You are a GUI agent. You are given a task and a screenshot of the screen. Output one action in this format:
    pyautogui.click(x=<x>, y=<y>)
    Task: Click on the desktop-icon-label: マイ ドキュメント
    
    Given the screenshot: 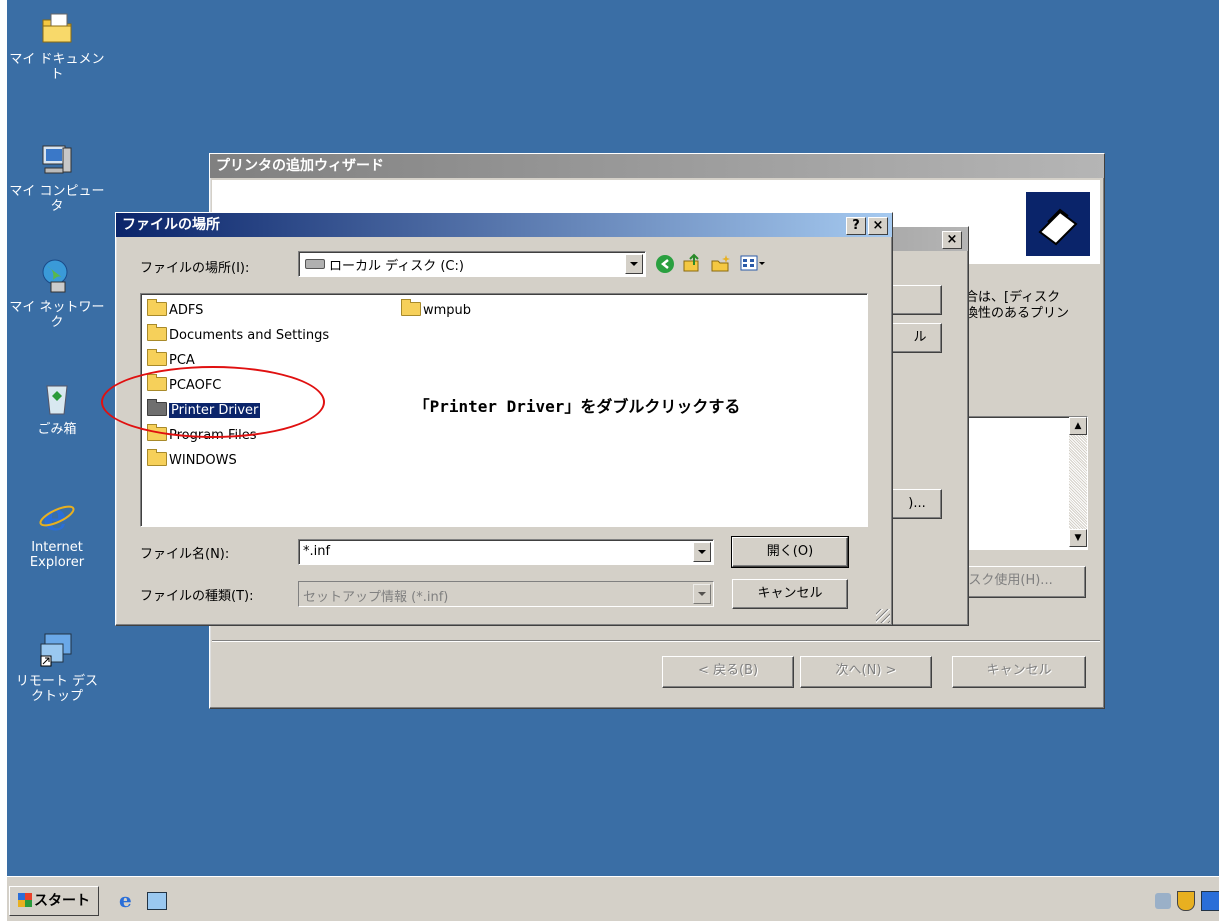 What is the action you would take?
    pyautogui.click(x=57, y=67)
    